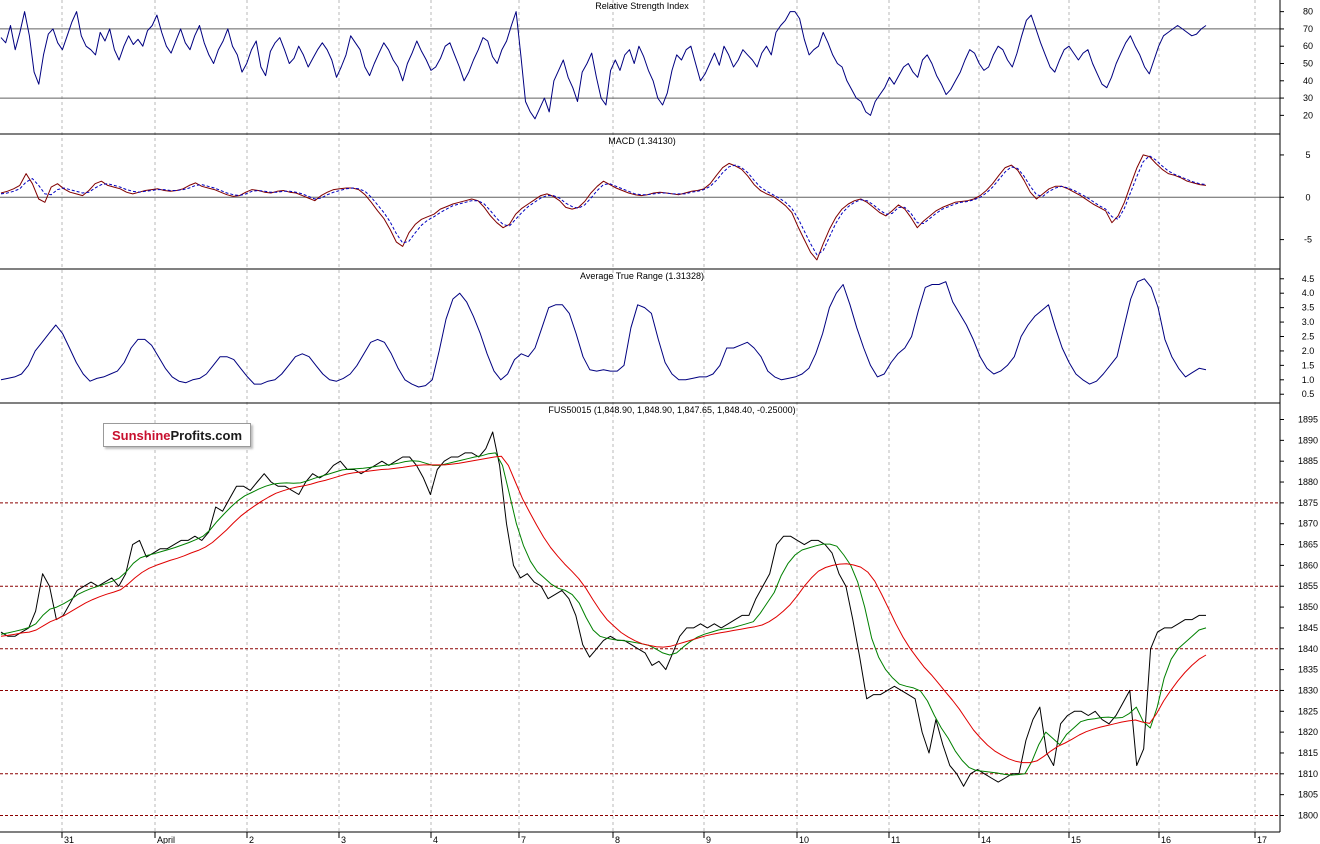 The height and width of the screenshot is (844, 1320). What do you see at coordinates (1308, 420) in the screenshot?
I see `price-y-tick-label-19: 1895` at bounding box center [1308, 420].